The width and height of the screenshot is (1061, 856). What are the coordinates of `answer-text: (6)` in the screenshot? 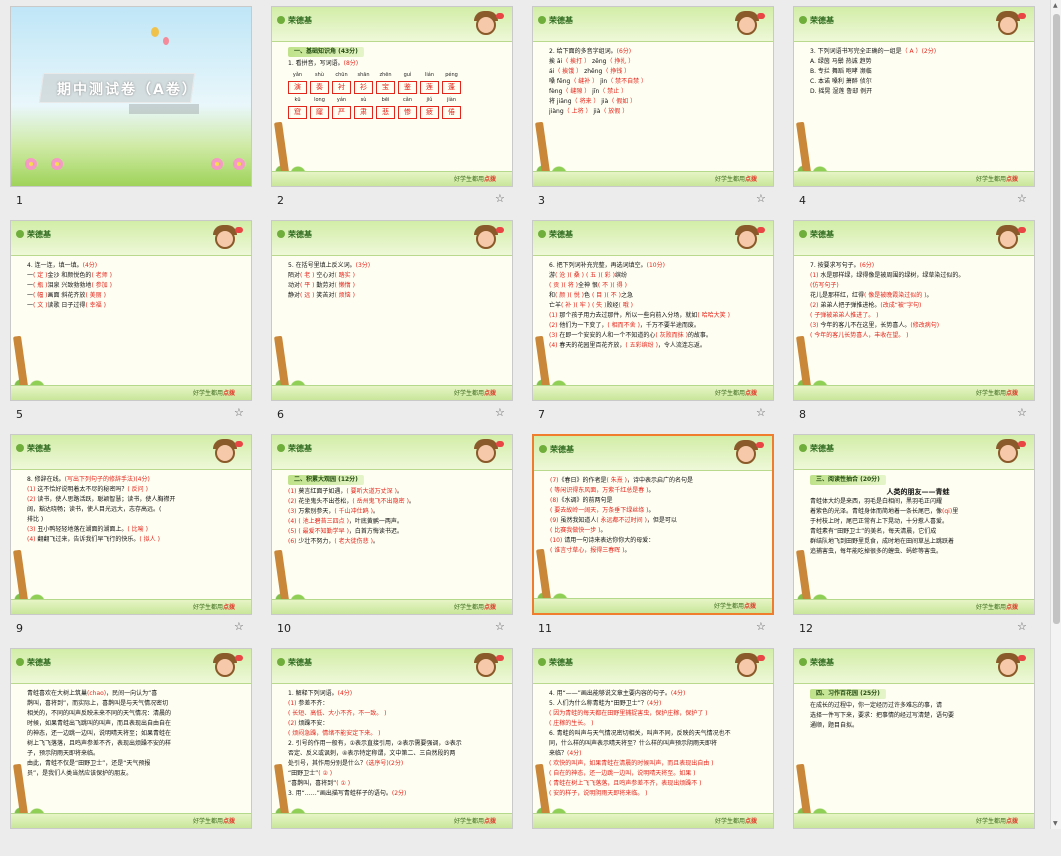 It's located at (292, 541).